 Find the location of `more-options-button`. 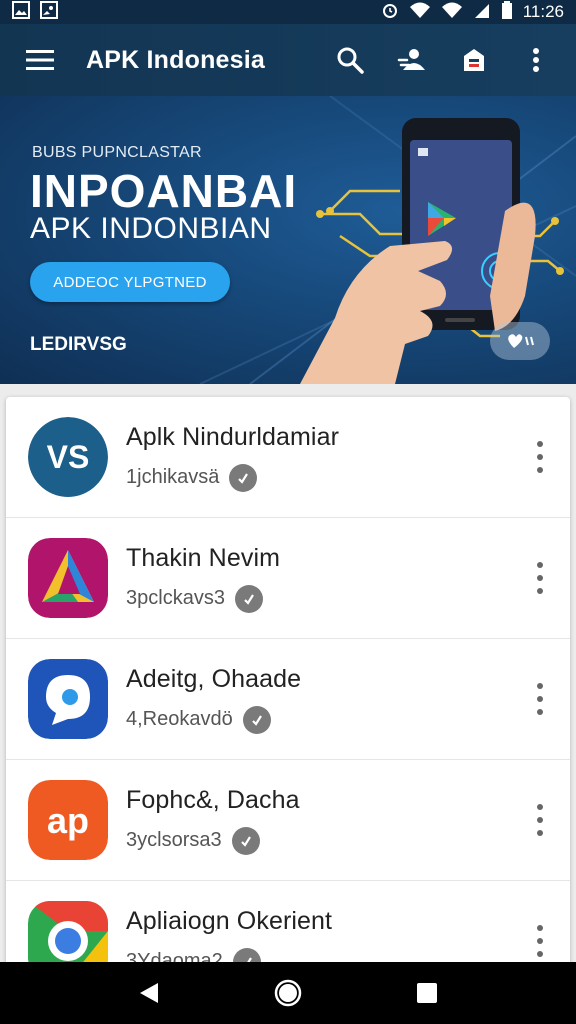

more-options-button is located at coordinates (536, 60).